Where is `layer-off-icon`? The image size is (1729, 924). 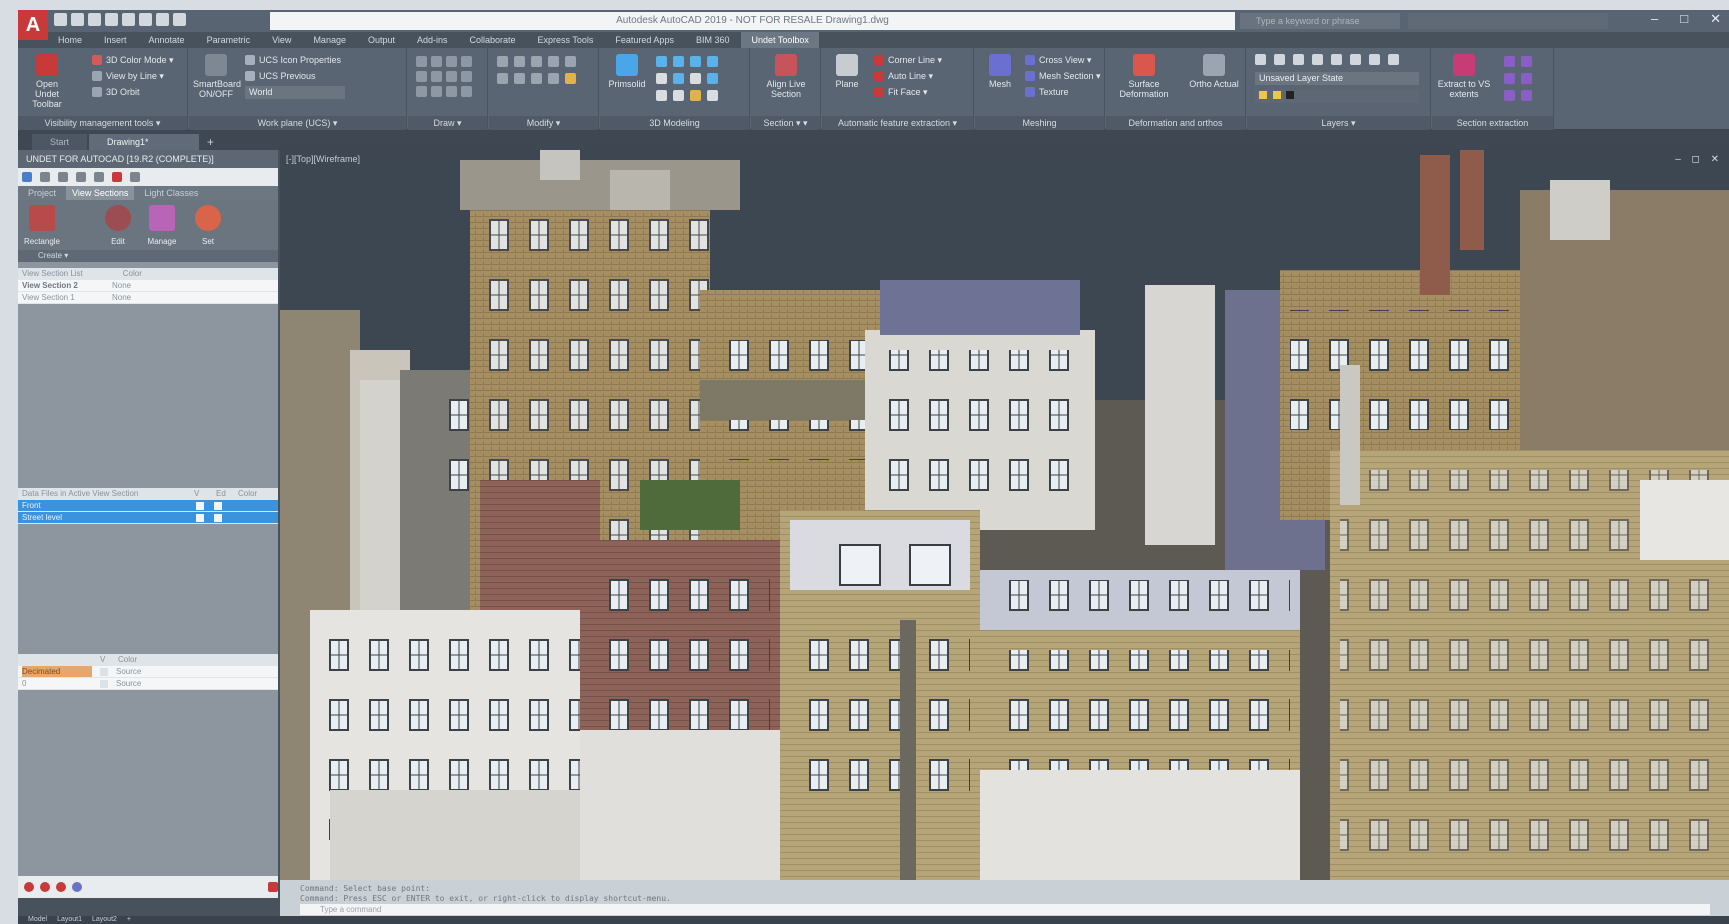
layer-off-icon is located at coordinates (1279, 59).